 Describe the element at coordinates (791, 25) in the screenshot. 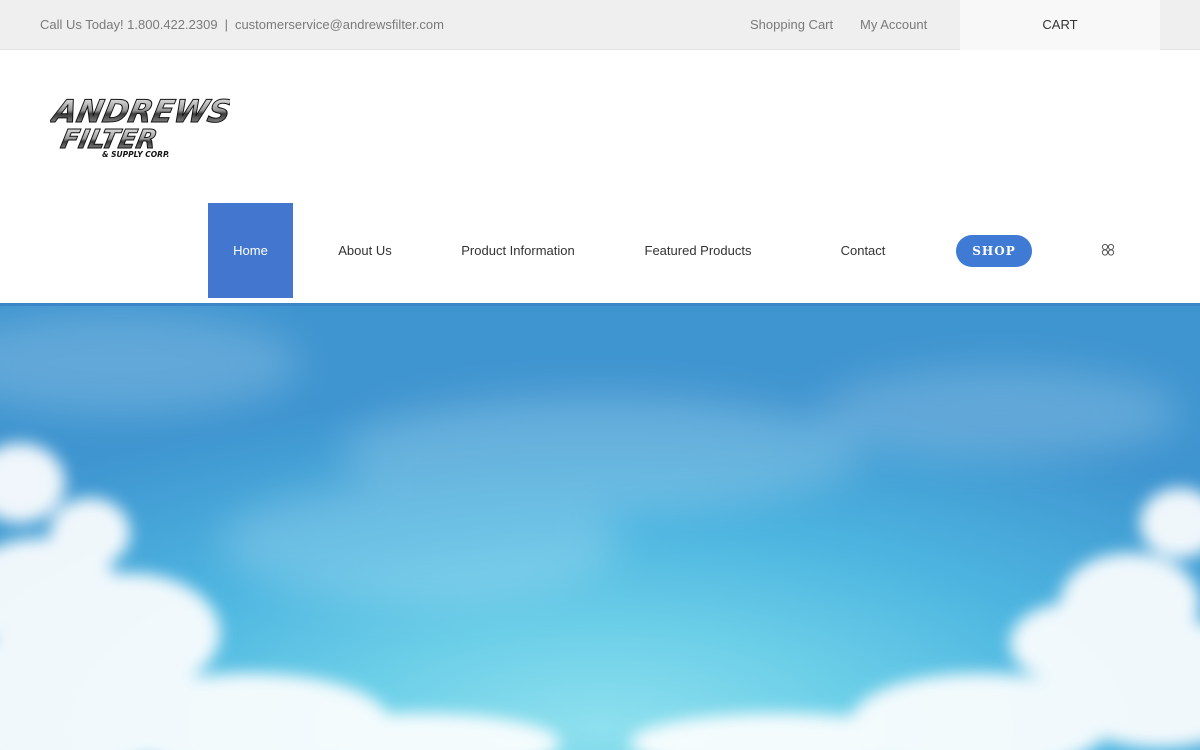

I see `shopping-cart-link: Shopping Cart` at that location.